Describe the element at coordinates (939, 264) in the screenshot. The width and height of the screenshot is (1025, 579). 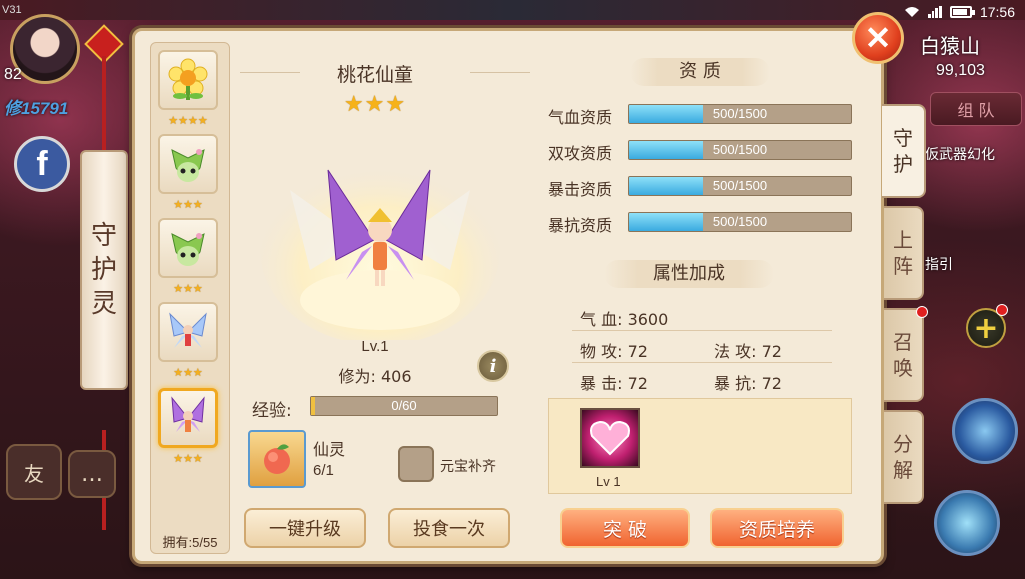
I see `quest-tracker-item: 指引` at that location.